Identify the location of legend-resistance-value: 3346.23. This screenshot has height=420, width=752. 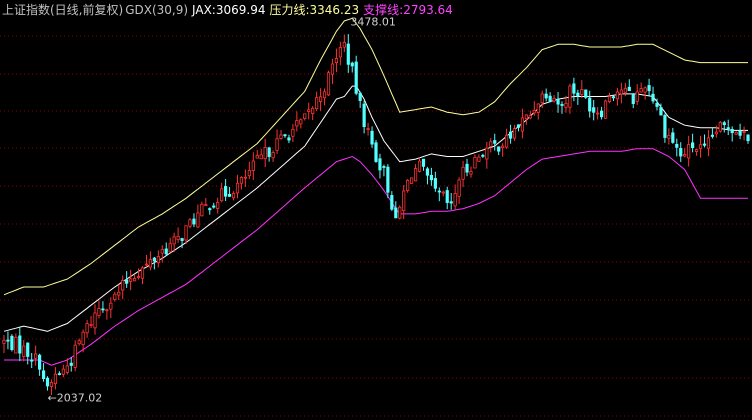
(334, 10).